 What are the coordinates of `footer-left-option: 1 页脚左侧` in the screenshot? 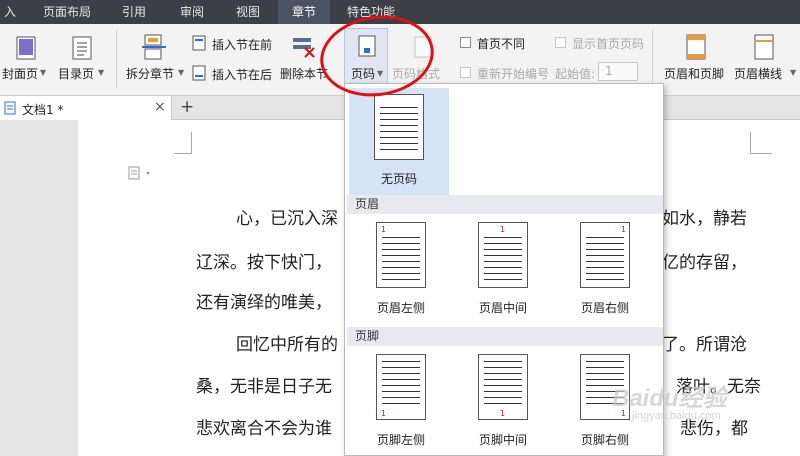 It's located at (401, 402).